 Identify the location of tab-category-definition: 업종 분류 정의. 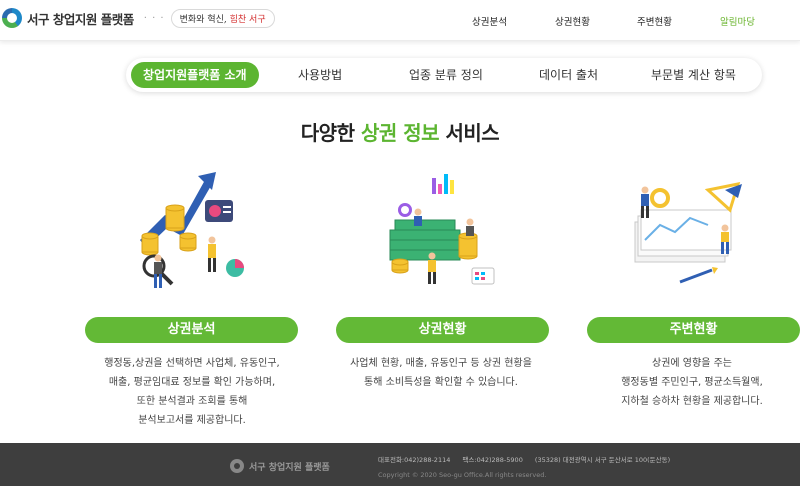
(446, 75).